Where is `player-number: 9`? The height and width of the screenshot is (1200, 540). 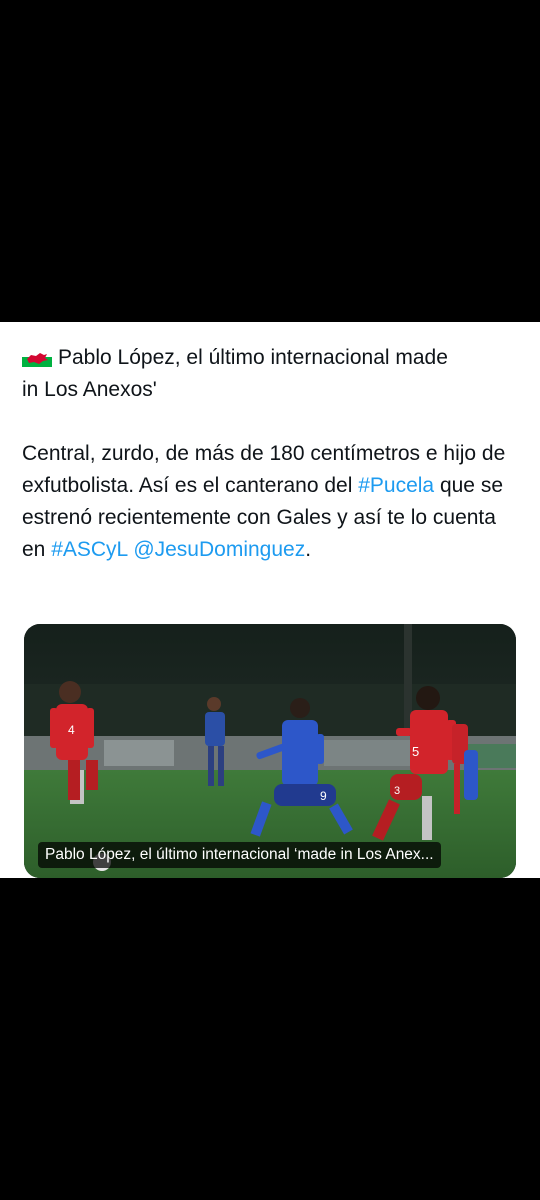
player-number: 9 is located at coordinates (323, 796).